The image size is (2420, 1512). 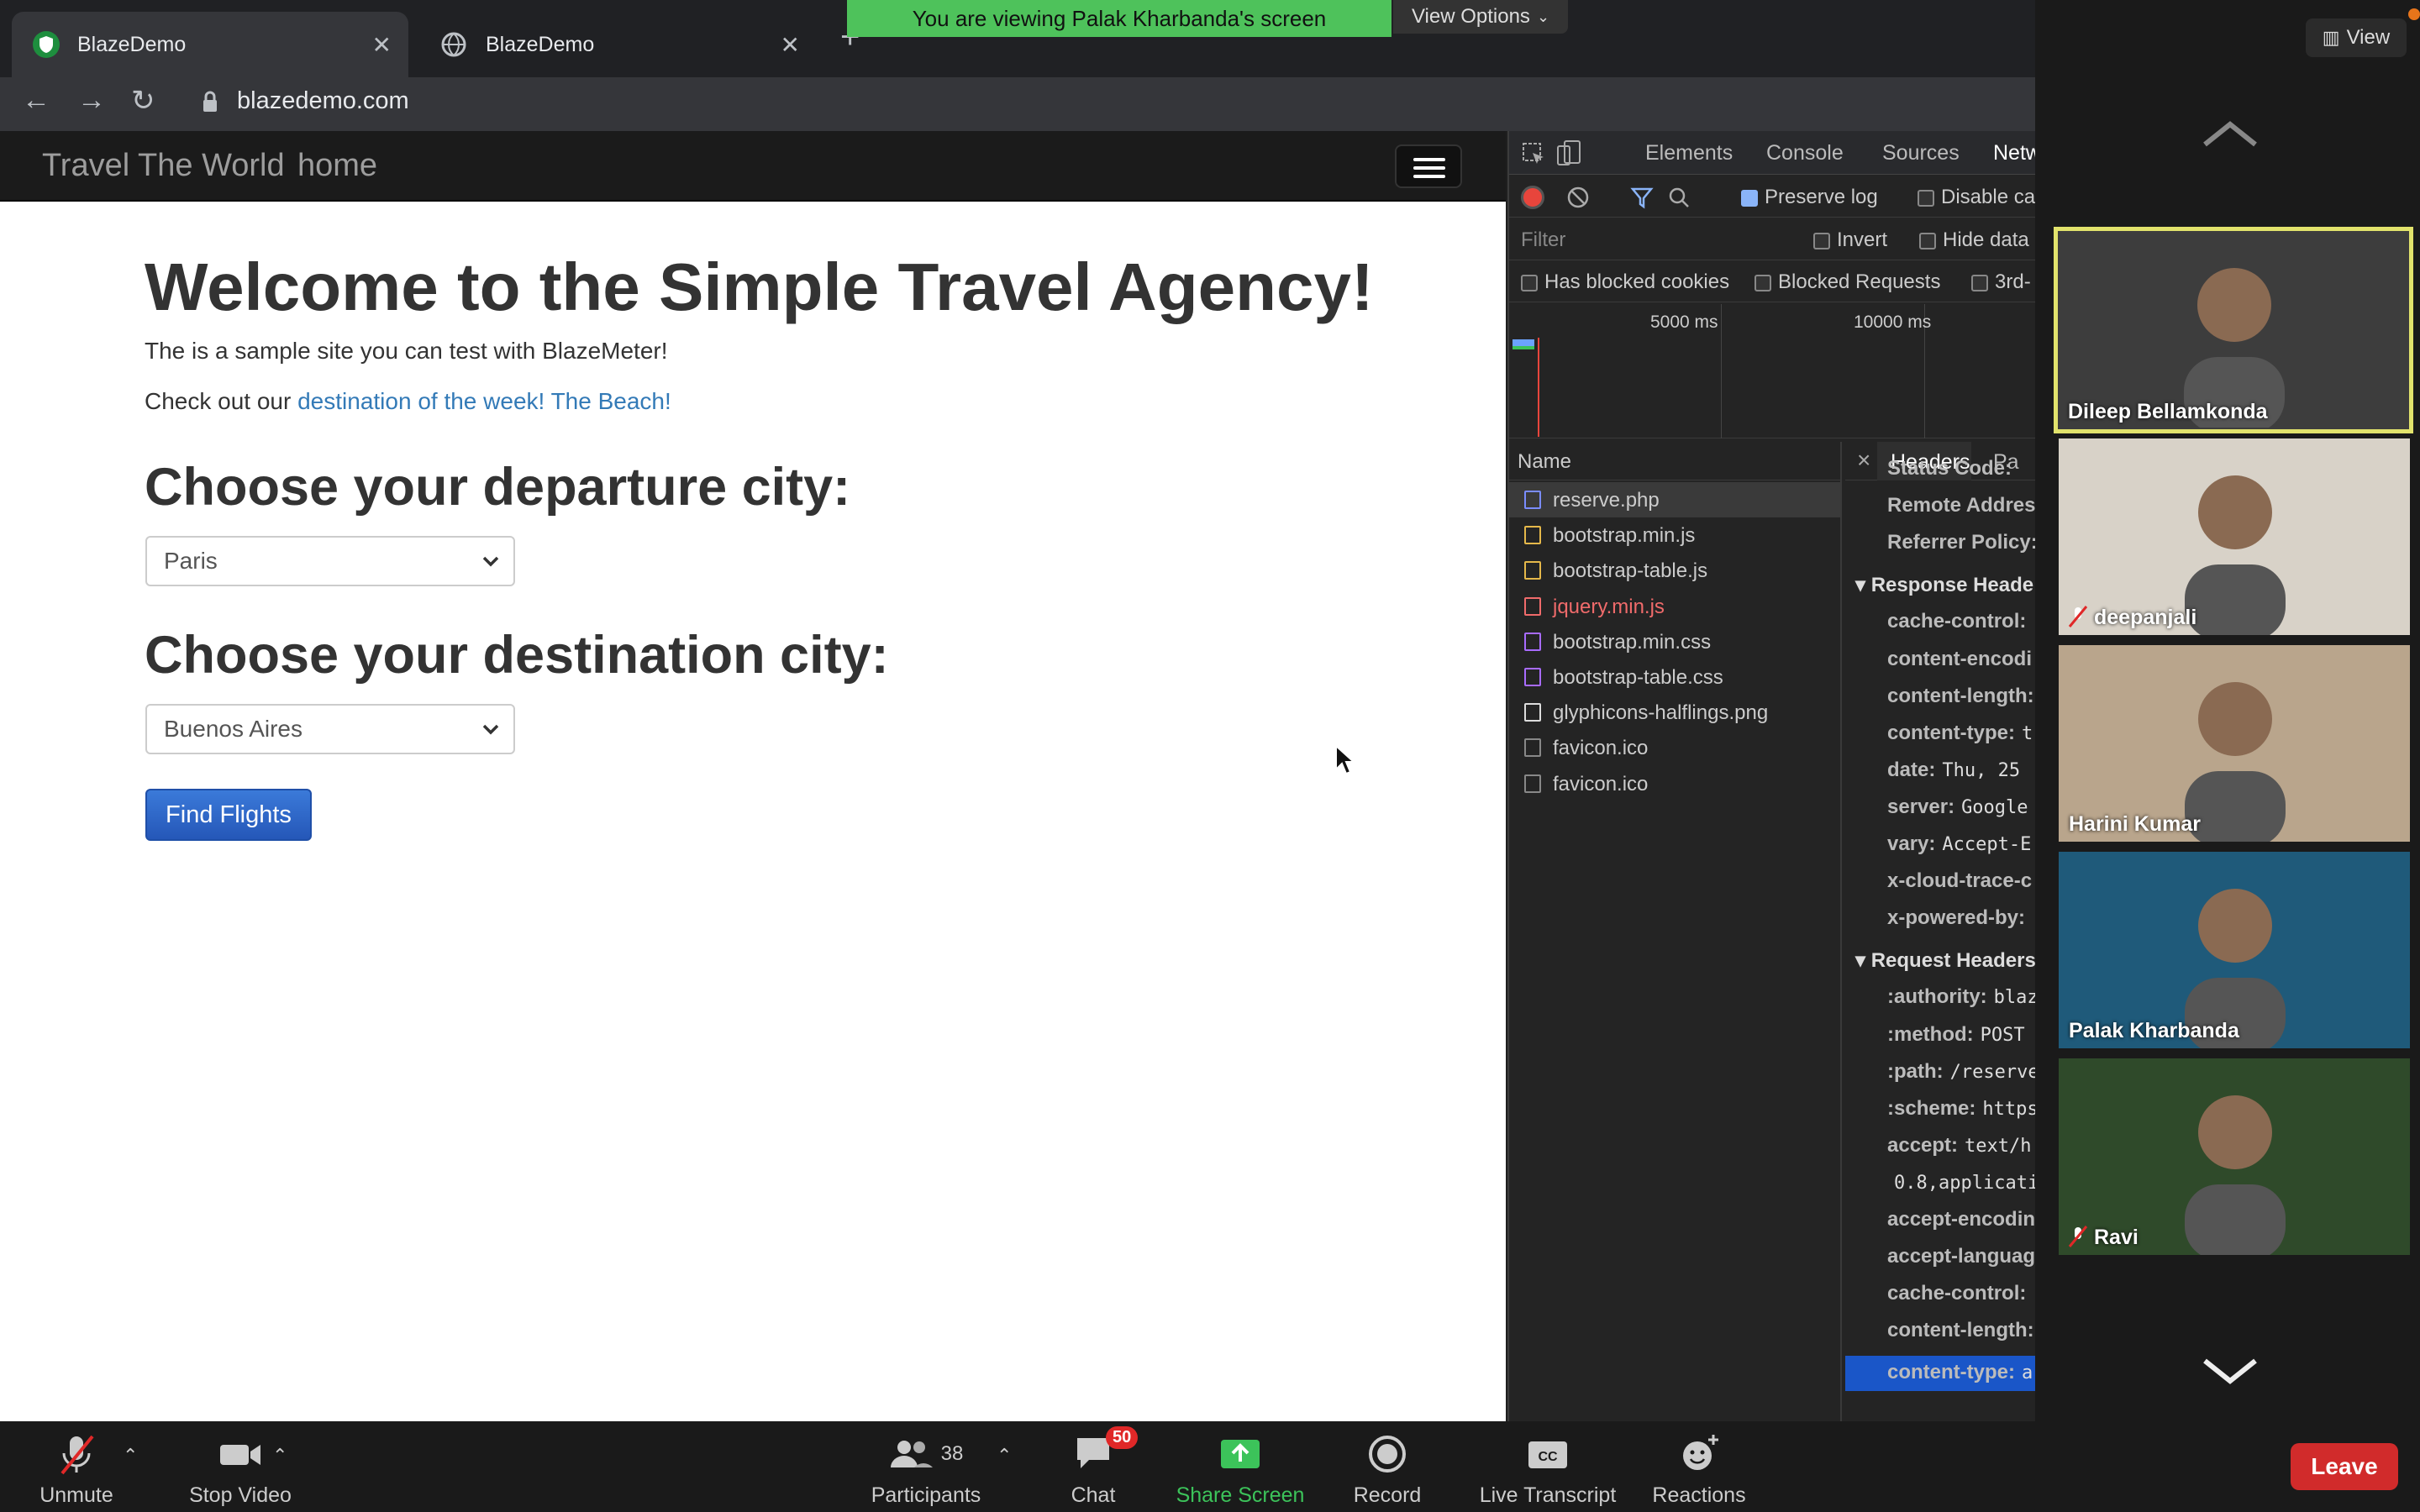 What do you see at coordinates (1637, 281) in the screenshot?
I see `blocked-cookies-label: Has blocked cookies` at bounding box center [1637, 281].